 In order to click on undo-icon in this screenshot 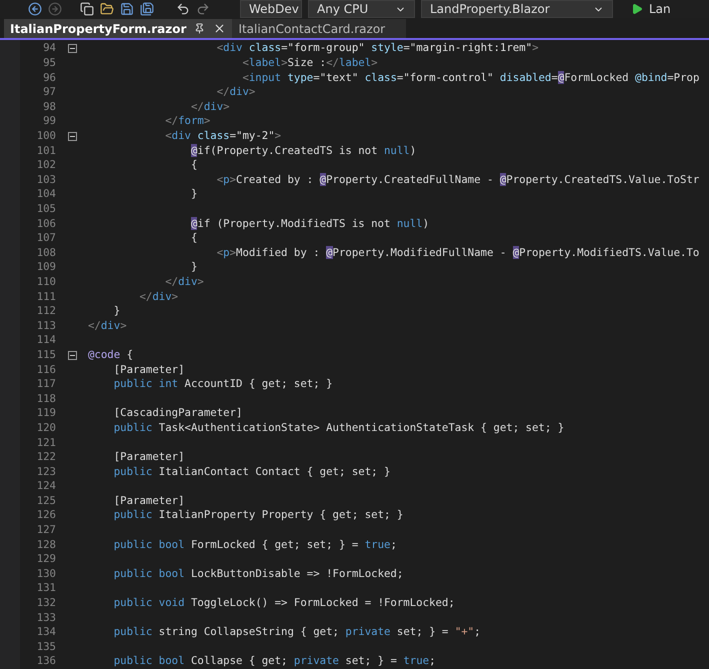, I will do `click(183, 9)`.